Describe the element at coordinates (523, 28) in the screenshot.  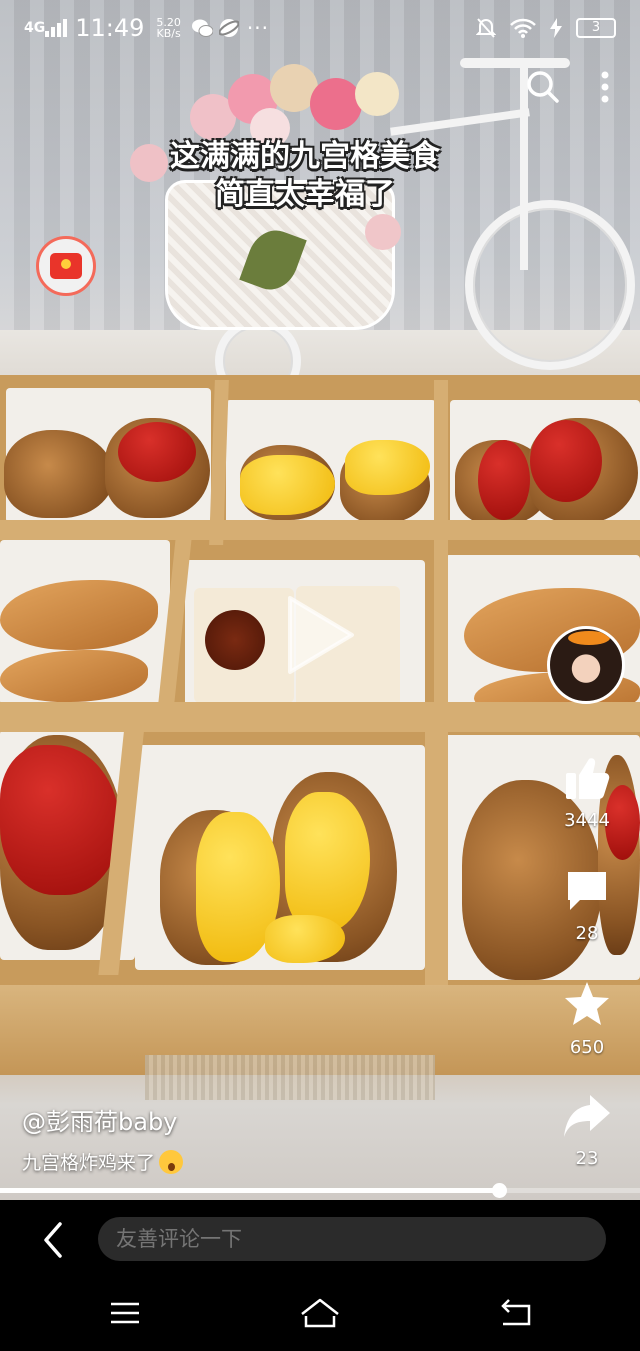
I see `wifi-icon` at that location.